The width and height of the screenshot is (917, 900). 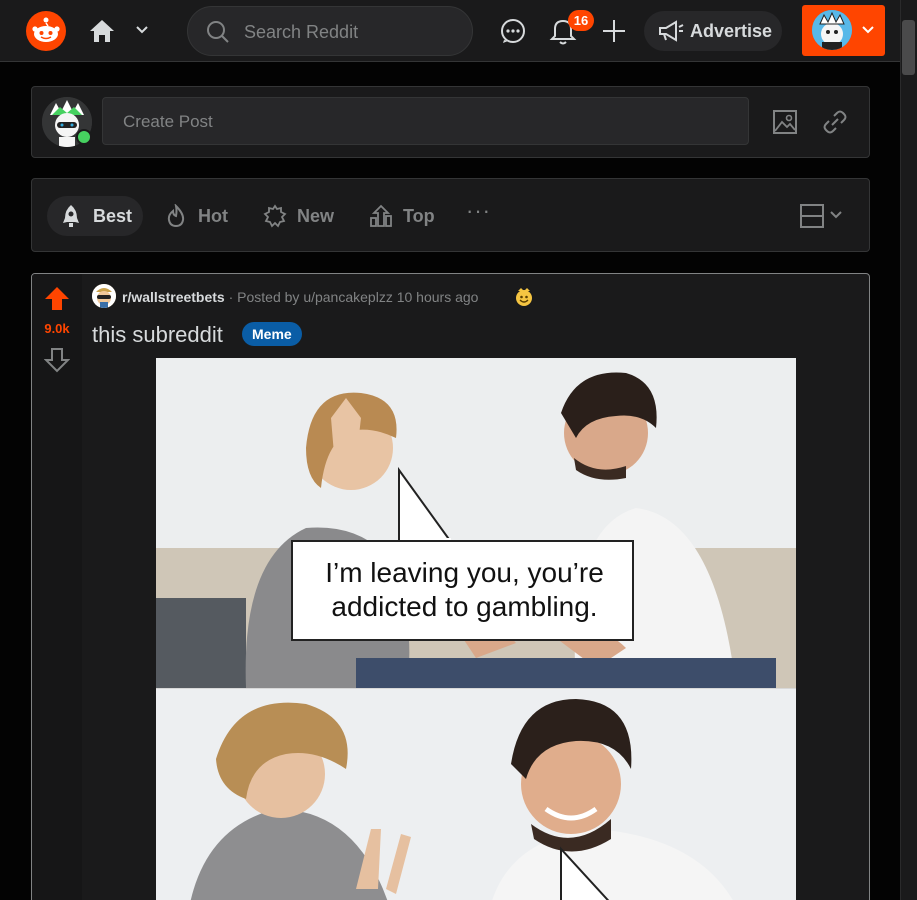 What do you see at coordinates (908, 47) in the screenshot?
I see `scrollbar-thumb` at bounding box center [908, 47].